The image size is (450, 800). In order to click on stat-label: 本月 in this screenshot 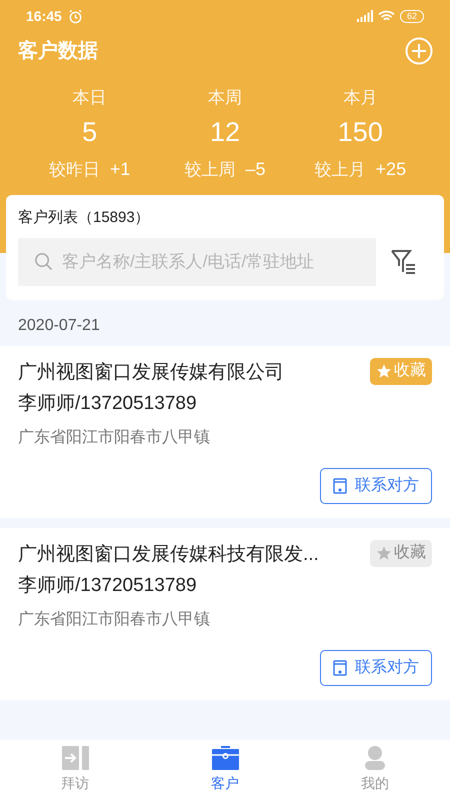, I will do `click(360, 98)`.